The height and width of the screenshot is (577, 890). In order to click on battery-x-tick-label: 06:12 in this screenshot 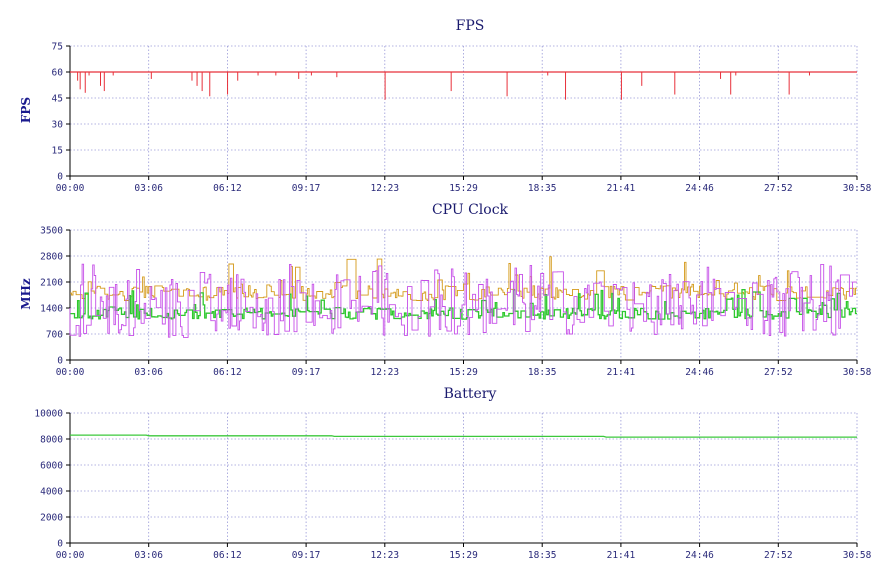, I will do `click(227, 555)`.